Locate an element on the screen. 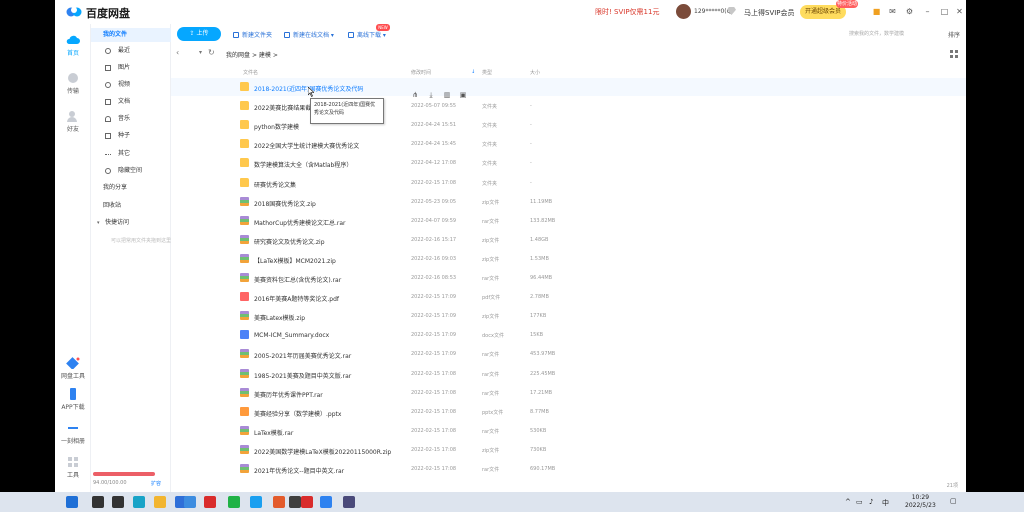 The width and height of the screenshot is (1024, 512). breadcrumb-item: 建模 is located at coordinates (265, 55).